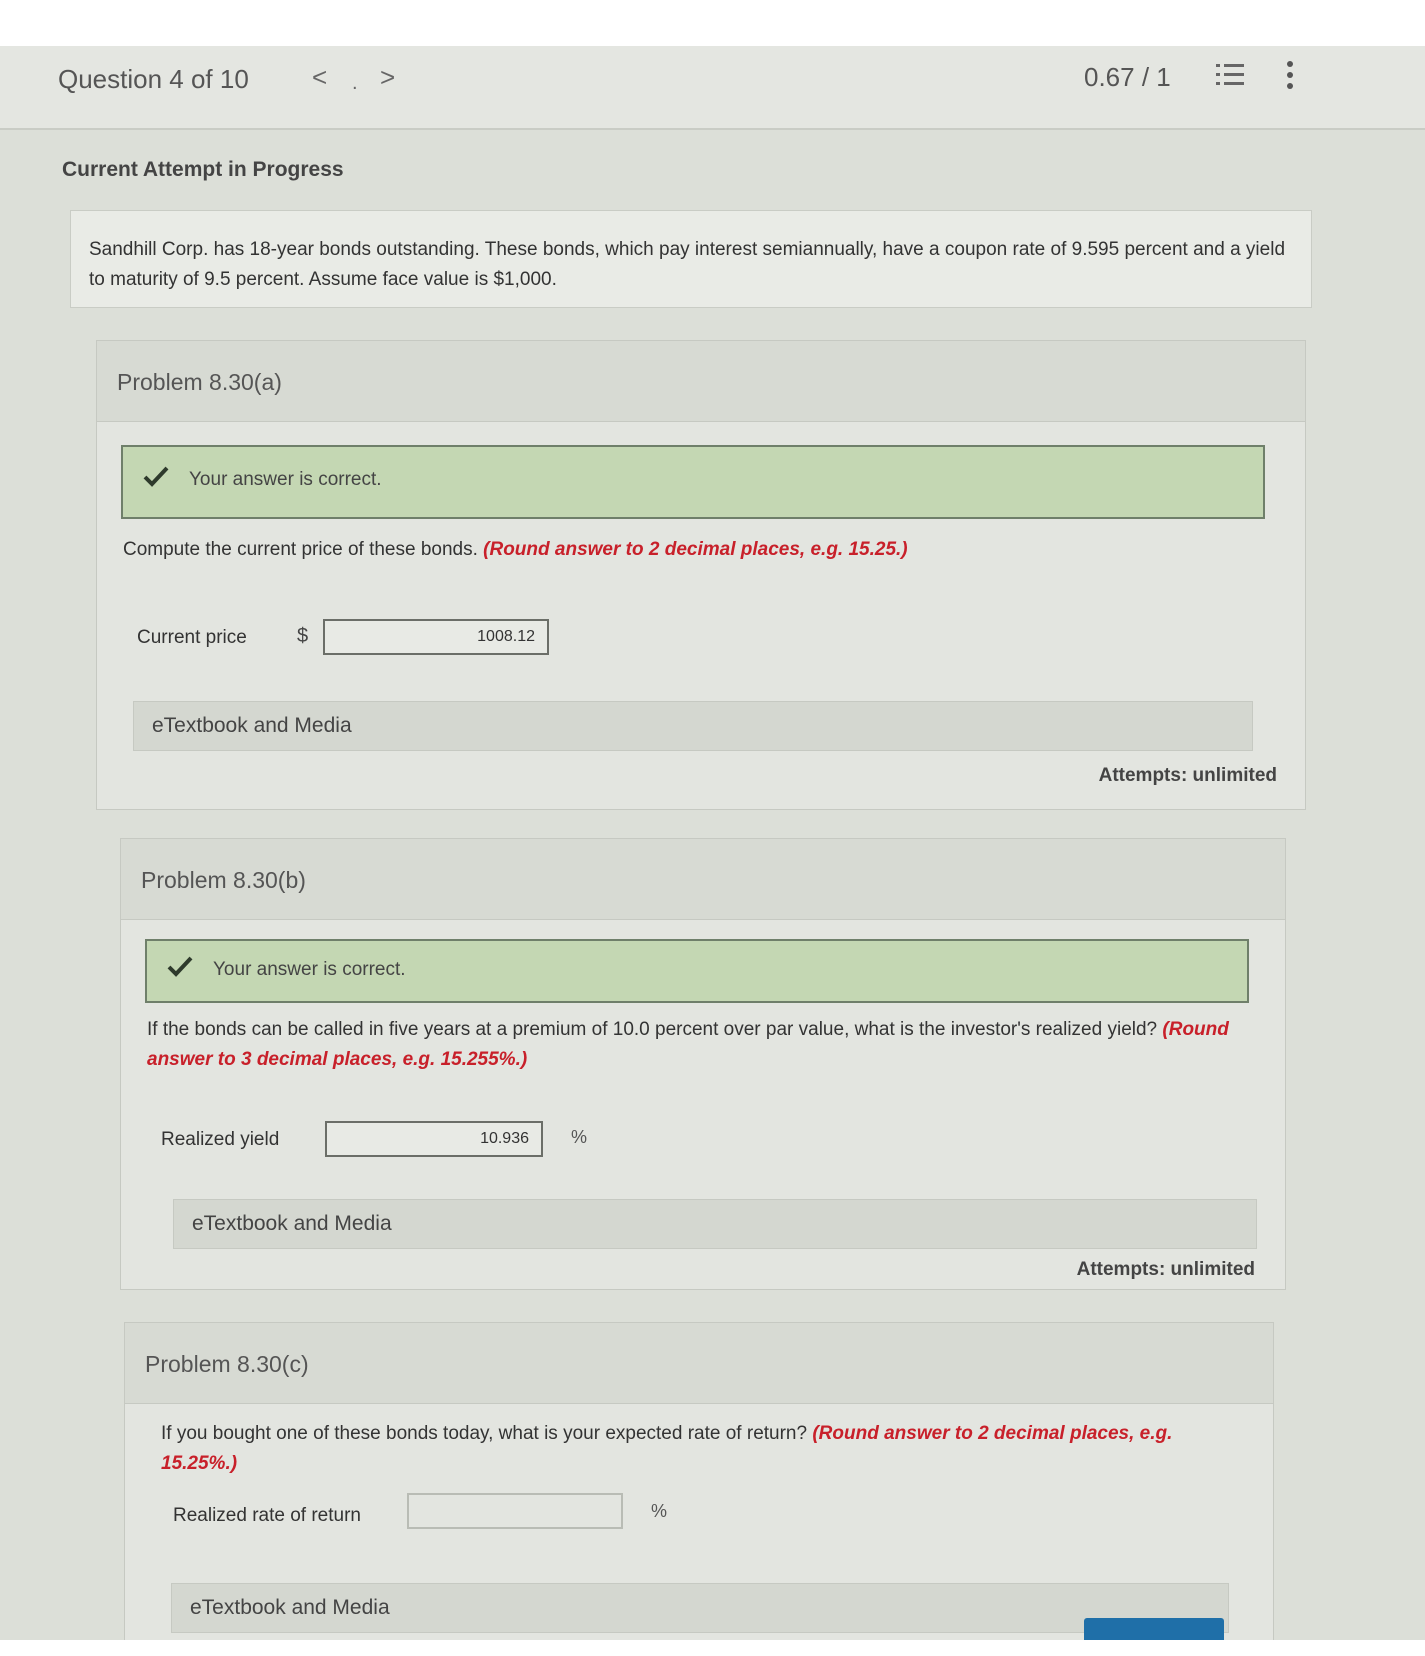  Describe the element at coordinates (267, 1515) in the screenshot. I see `realized-rate-of-return-label: Realized rate of return` at that location.